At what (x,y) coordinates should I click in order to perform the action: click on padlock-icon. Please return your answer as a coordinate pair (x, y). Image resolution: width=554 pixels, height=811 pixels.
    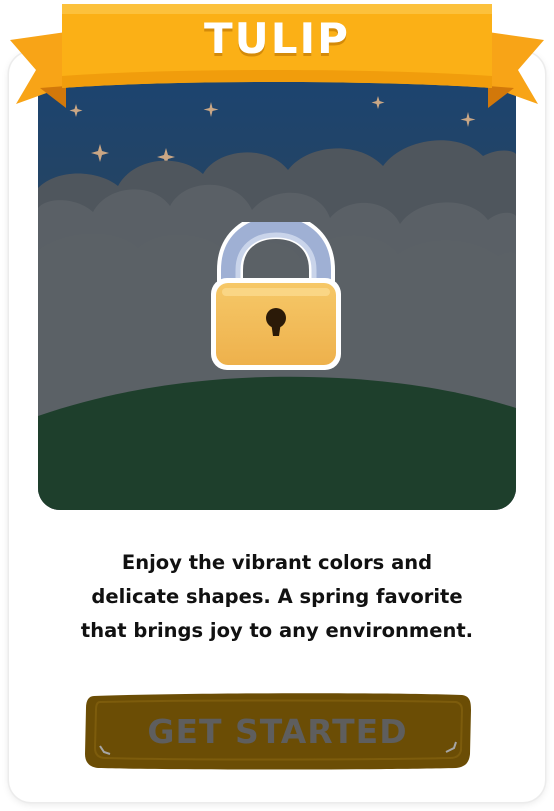
    Looking at the image, I should click on (276, 293).